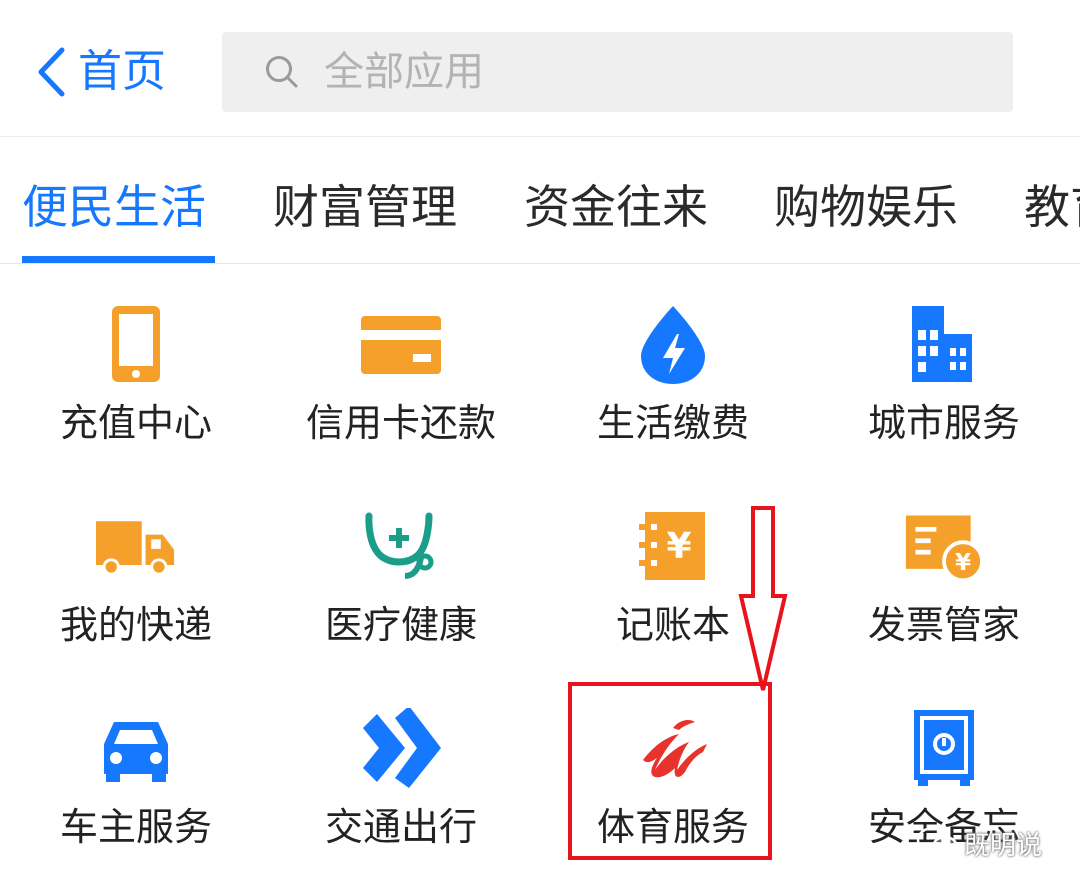  What do you see at coordinates (136, 344) in the screenshot?
I see `phone-icon` at bounding box center [136, 344].